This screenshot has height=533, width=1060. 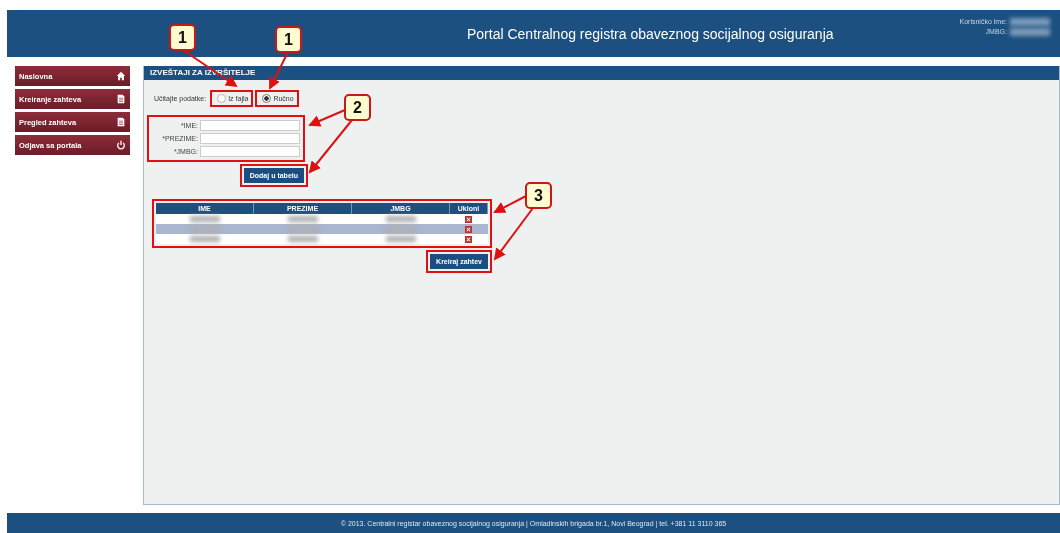 What do you see at coordinates (650, 33) in the screenshot?
I see `portal-title: Portal Centralnog registra obaveznog socijalnog osiguranja` at bounding box center [650, 33].